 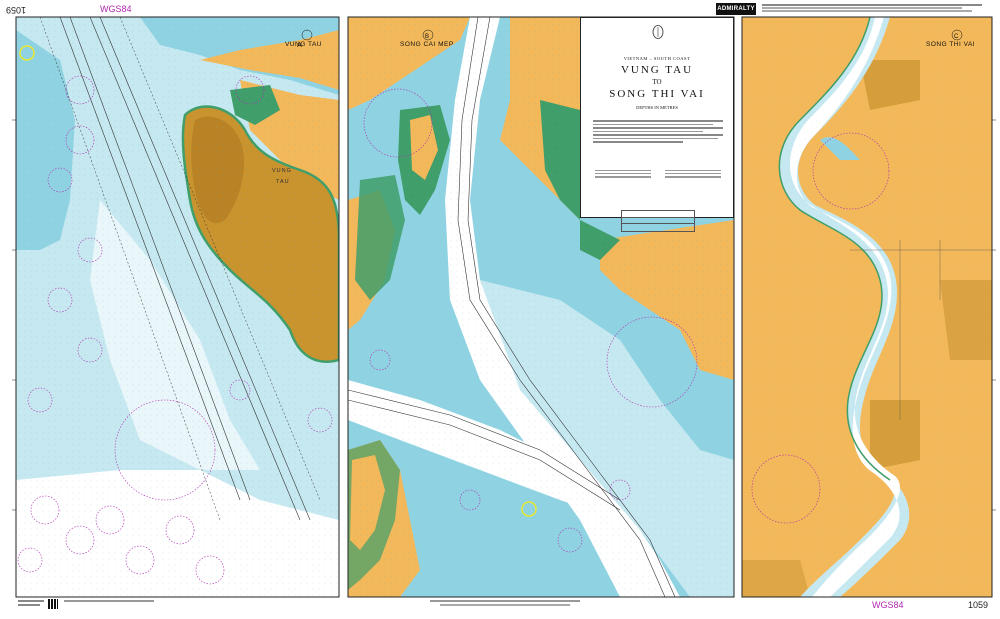 What do you see at coordinates (282, 171) in the screenshot?
I see `panel-a-label-vung: VUNG` at bounding box center [282, 171].